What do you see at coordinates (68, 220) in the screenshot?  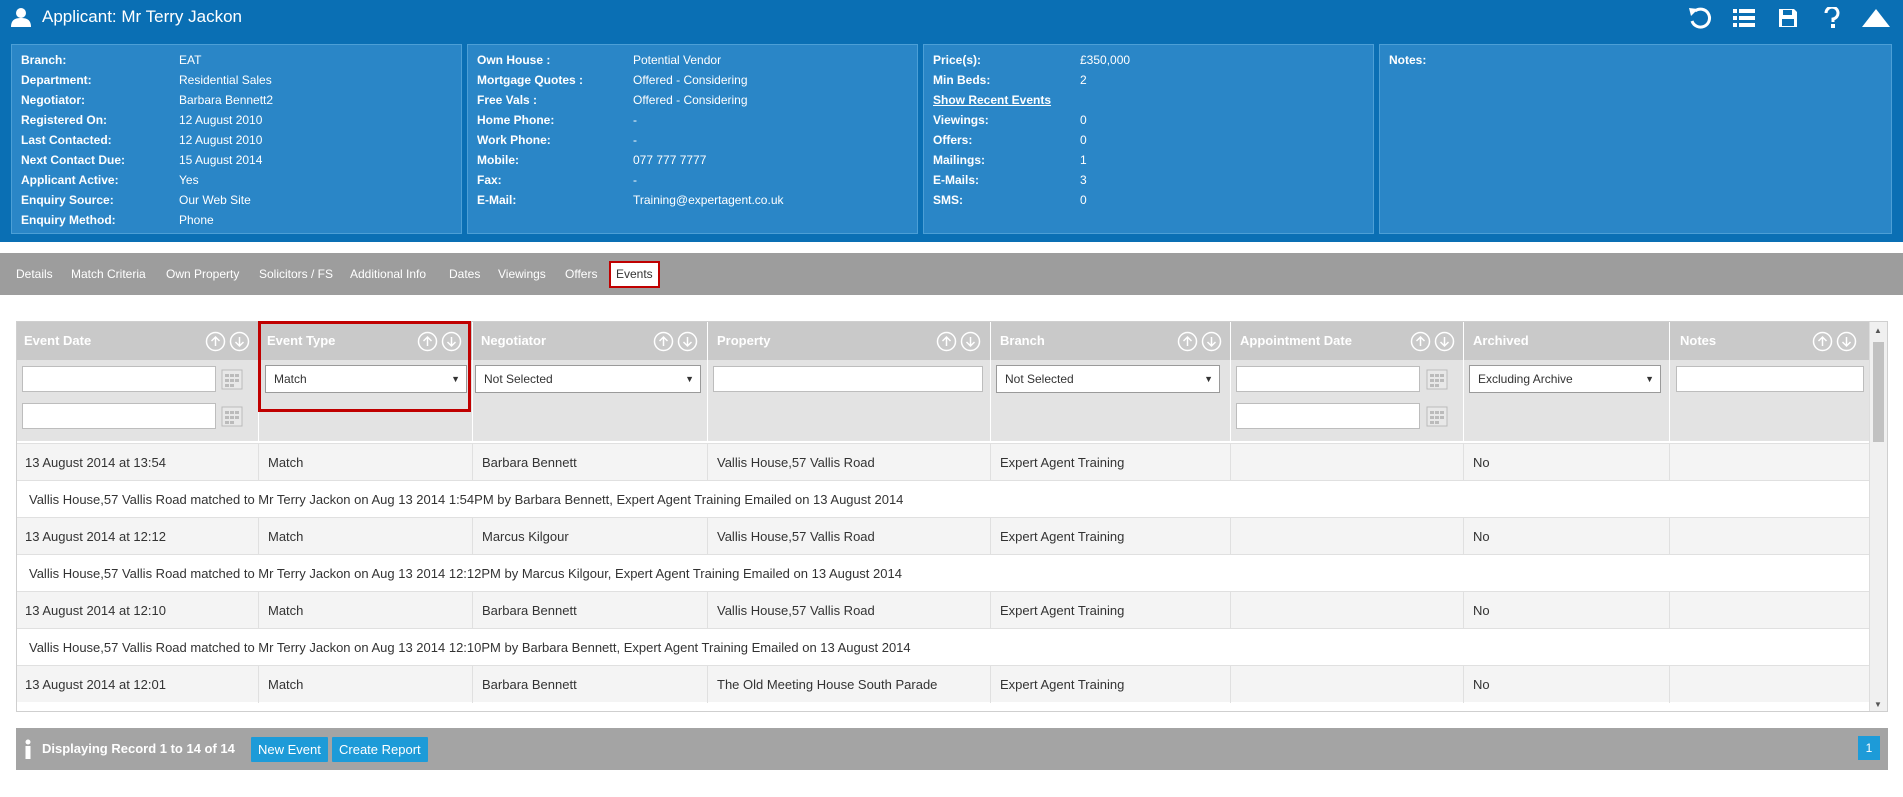 I see `enquiry-method-label: Enquiry Method:` at bounding box center [68, 220].